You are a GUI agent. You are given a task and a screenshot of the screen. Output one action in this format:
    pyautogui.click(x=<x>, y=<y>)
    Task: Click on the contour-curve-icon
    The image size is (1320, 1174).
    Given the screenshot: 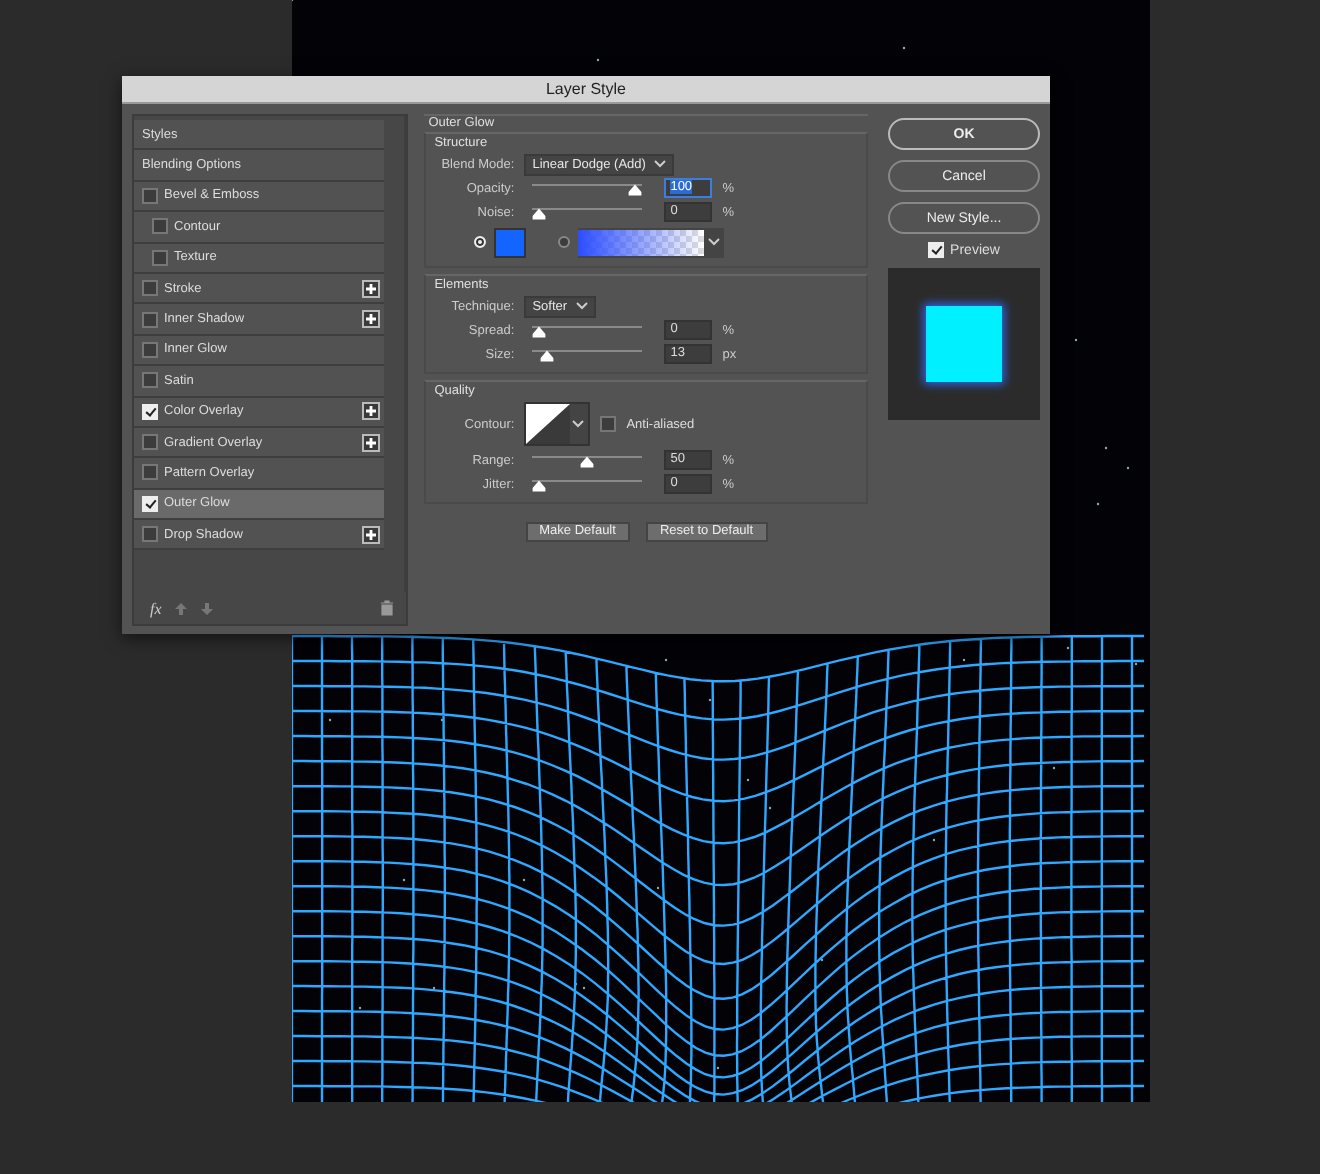 What is the action you would take?
    pyautogui.click(x=548, y=424)
    